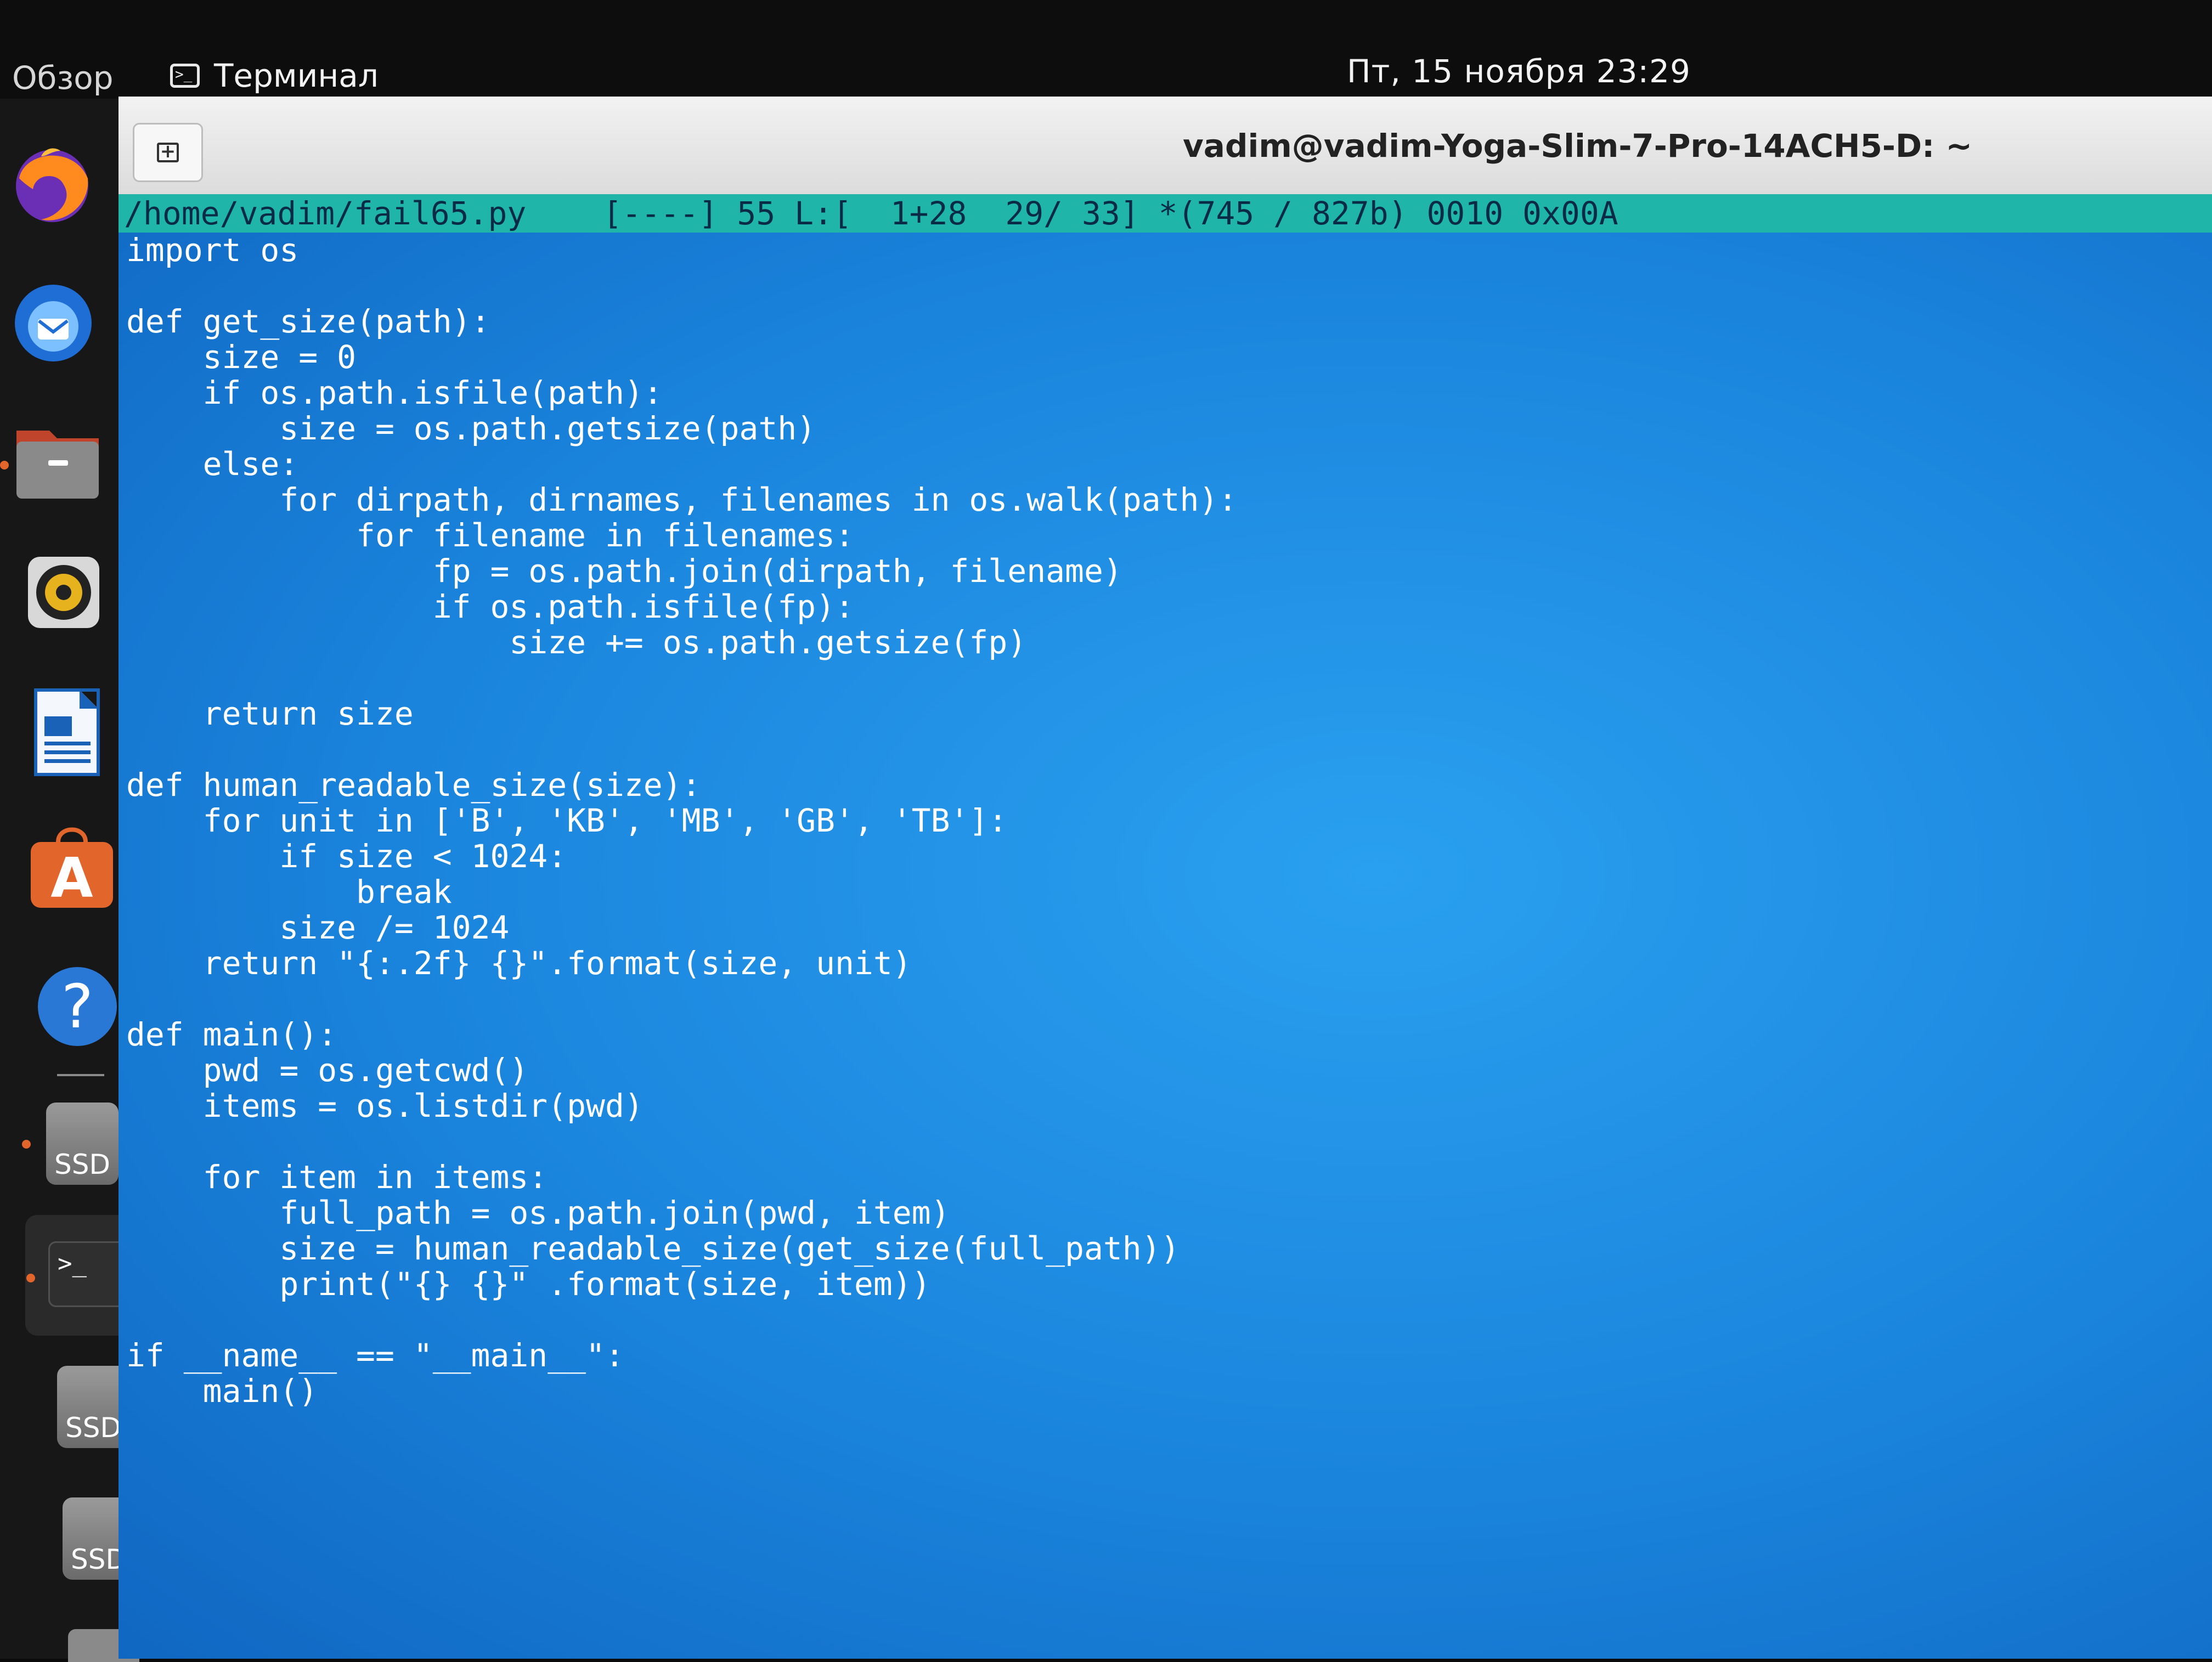  Describe the element at coordinates (682, 358) in the screenshot. I see `code-line: size = 0` at that location.